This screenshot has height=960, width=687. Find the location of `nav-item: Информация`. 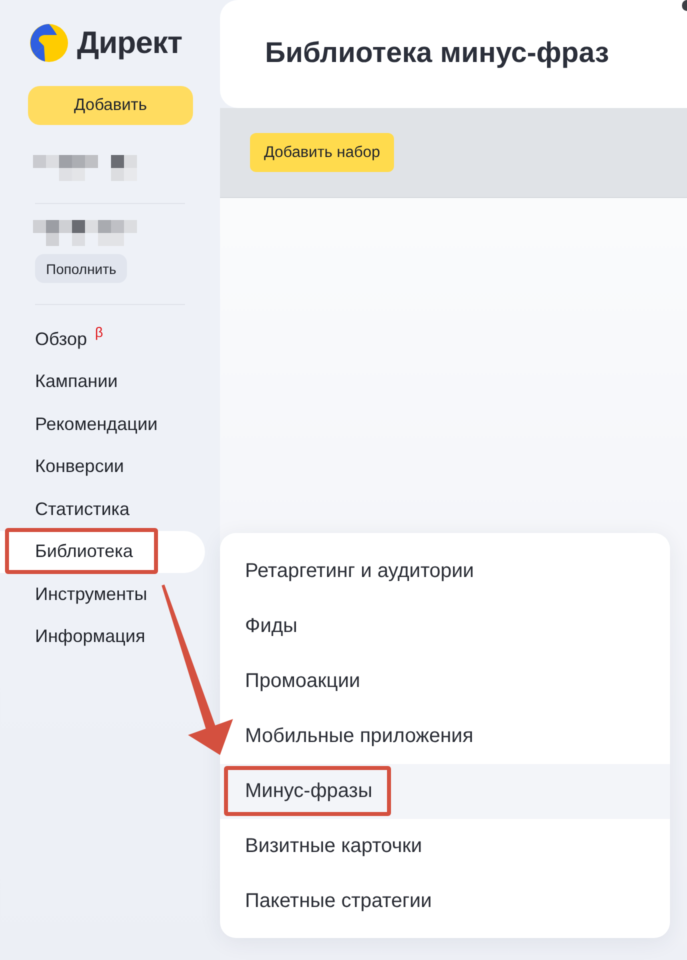

nav-item: Информация is located at coordinates (102, 637).